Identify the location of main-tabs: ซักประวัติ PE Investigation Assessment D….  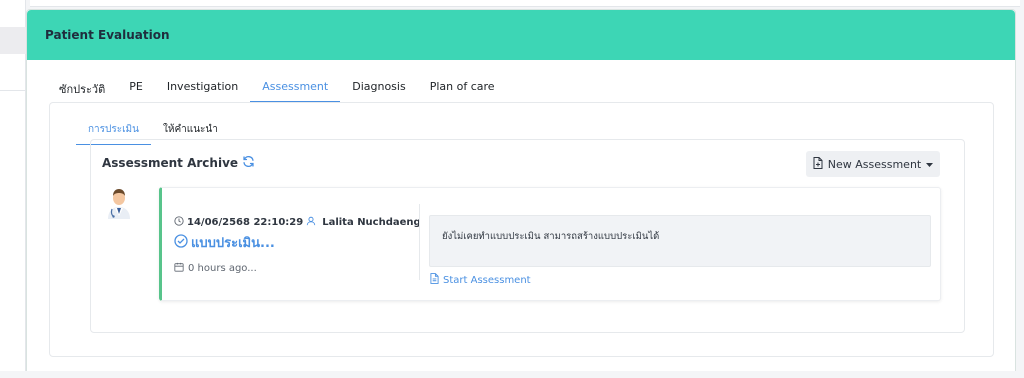
(277, 88).